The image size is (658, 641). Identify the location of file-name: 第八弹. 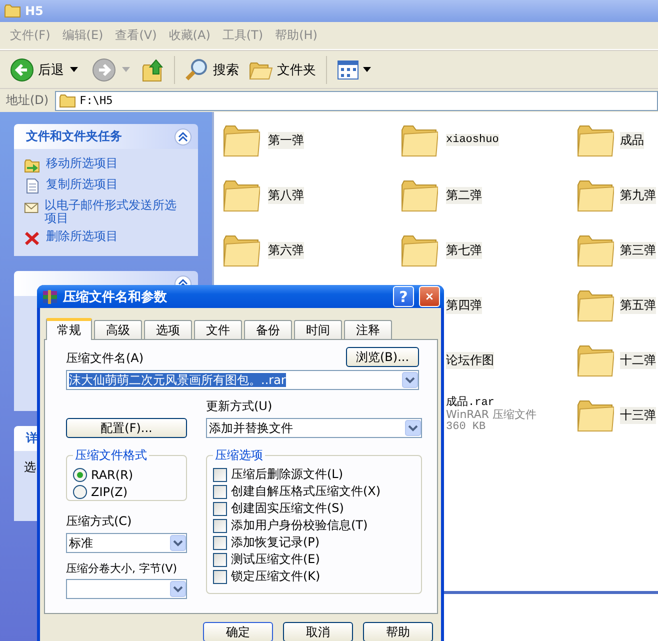
(286, 195).